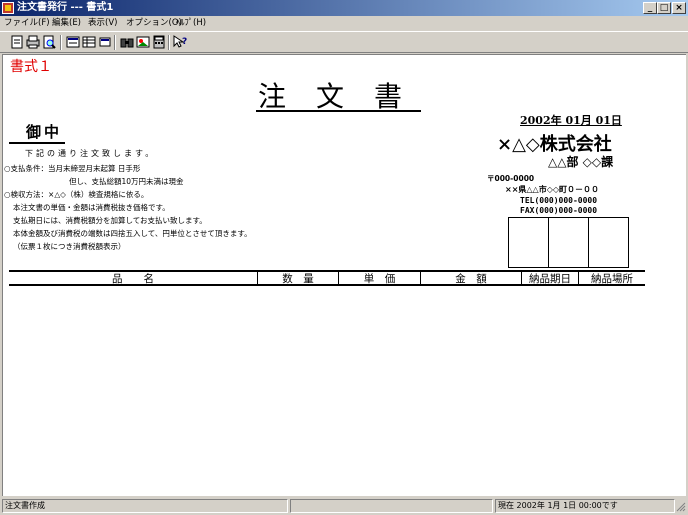 Image resolution: width=688 pixels, height=515 pixels. What do you see at coordinates (552, 189) in the screenshot?
I see `company-address: ××県△△市◇◇町０－００` at bounding box center [552, 189].